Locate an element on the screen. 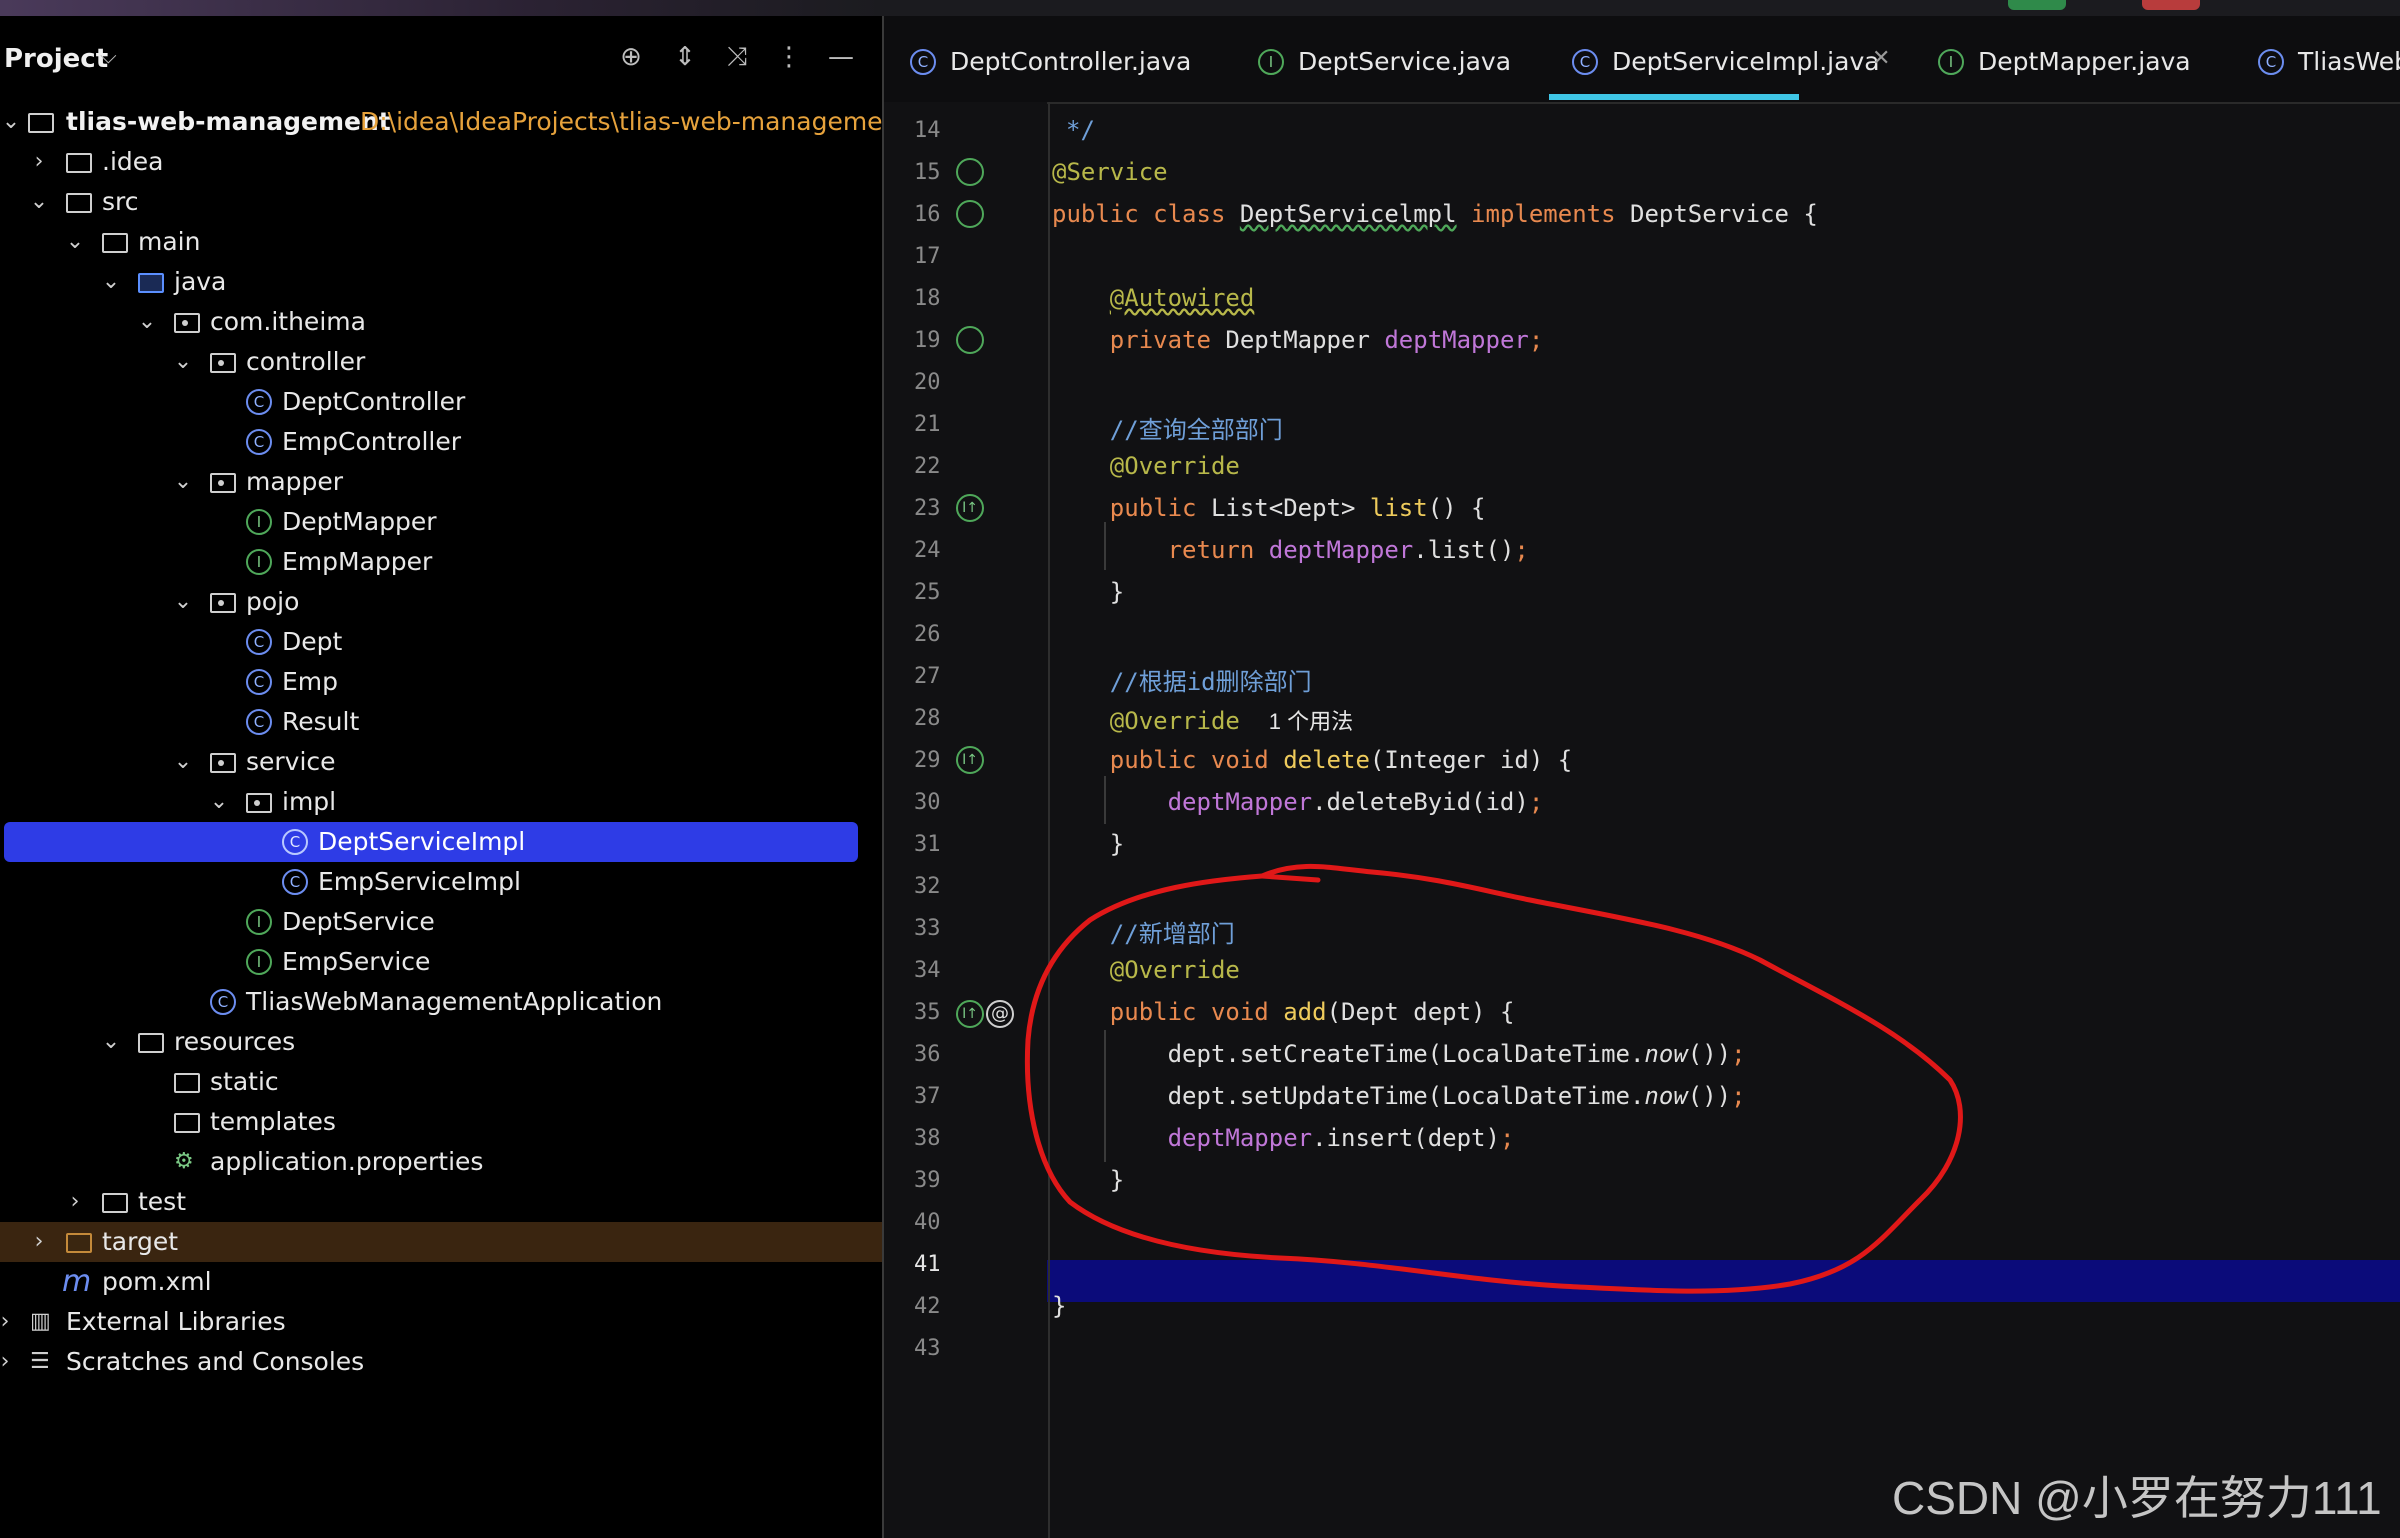 This screenshot has width=2400, height=1538. tree-item-idea: › .idea is located at coordinates (441, 162).